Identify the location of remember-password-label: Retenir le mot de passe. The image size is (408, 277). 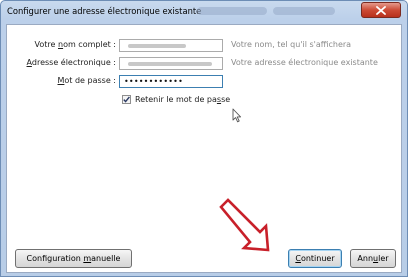
(182, 99).